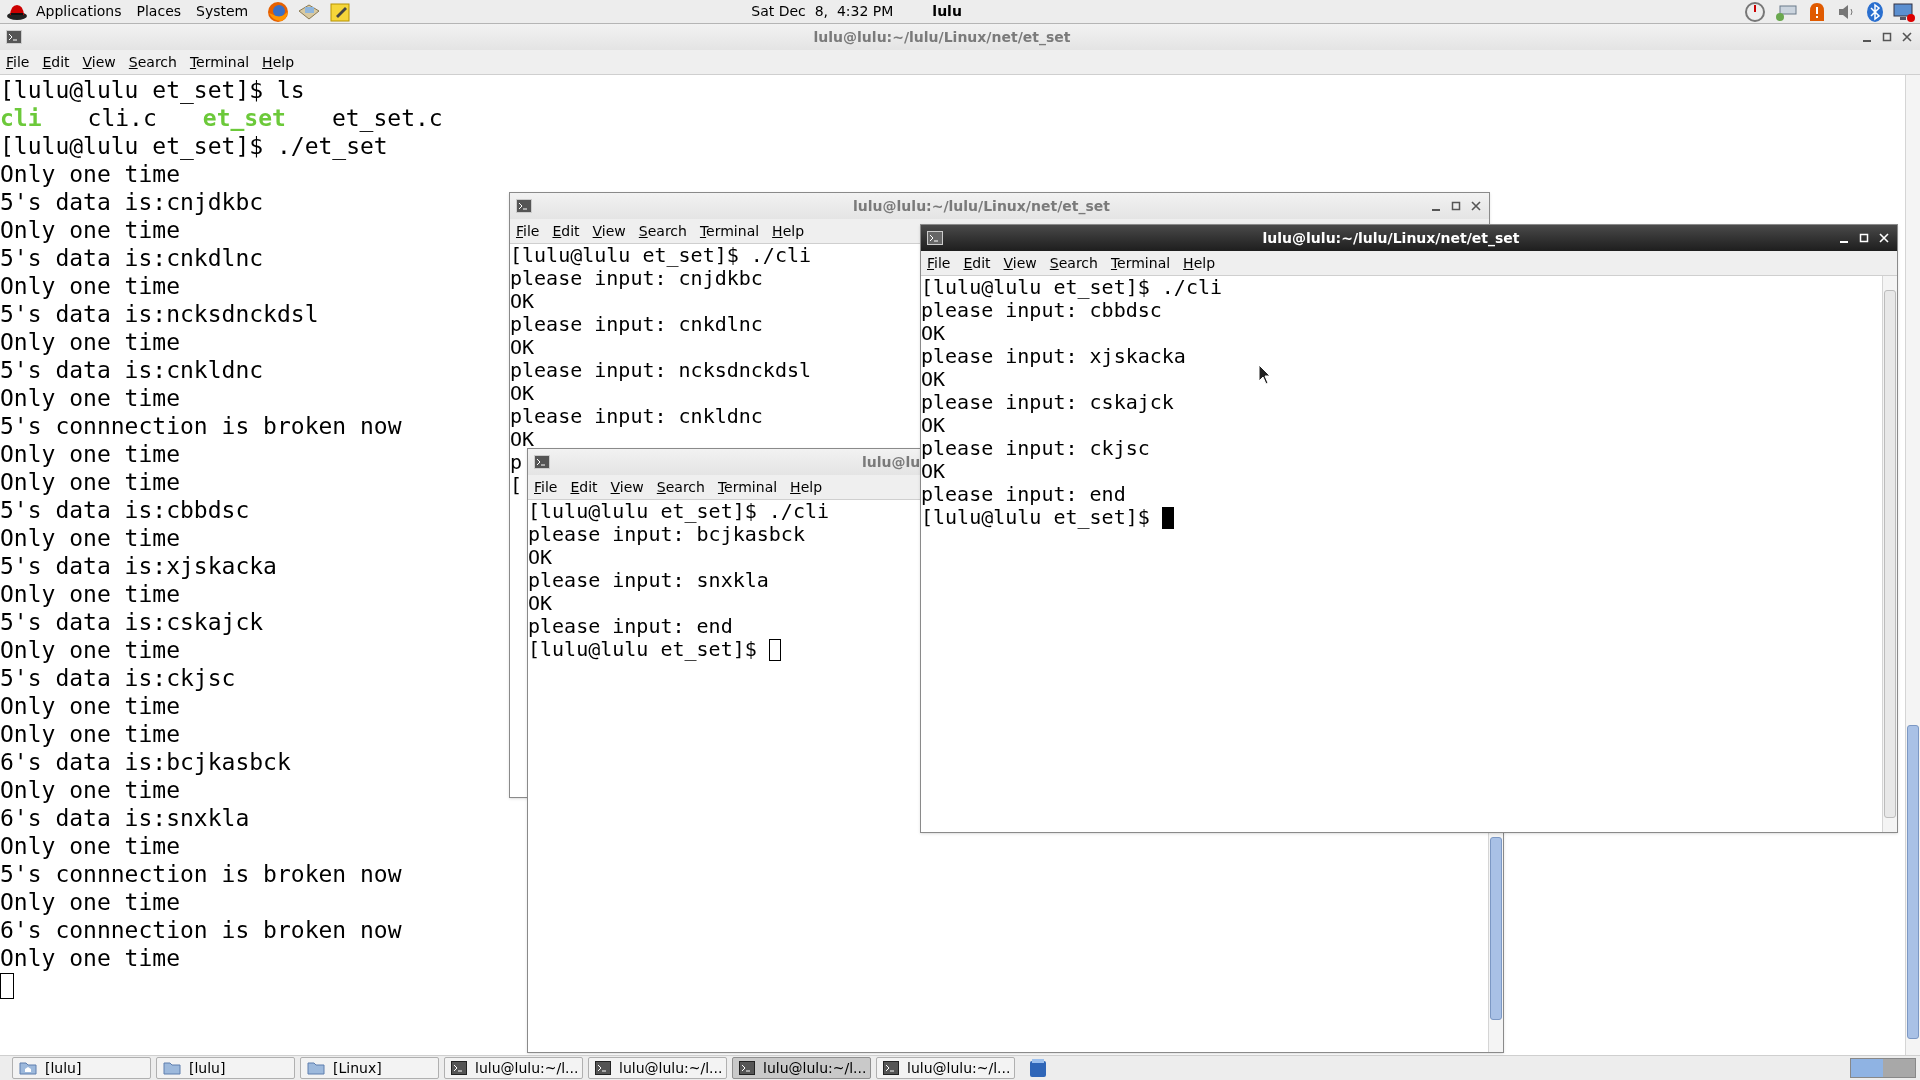  I want to click on terminal-line: please input: bcjkasbck, so click(666, 534).